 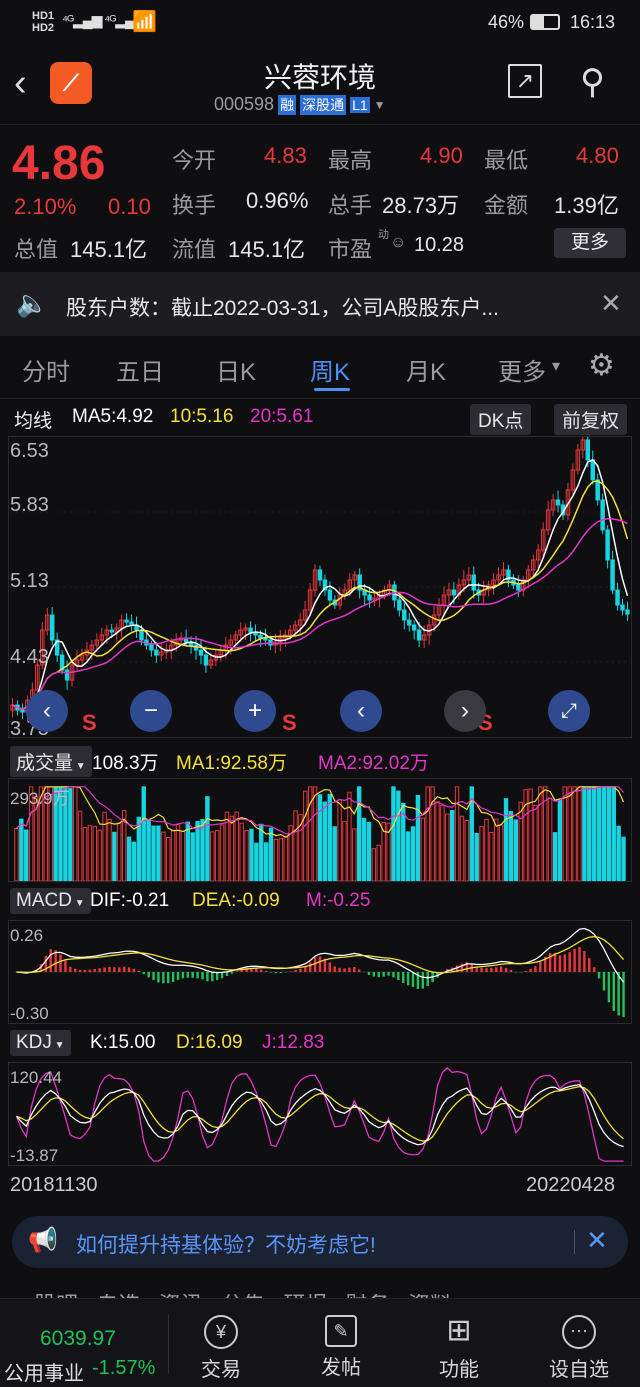 What do you see at coordinates (459, 1340) in the screenshot?
I see `nav-function: ⊞ 功能` at bounding box center [459, 1340].